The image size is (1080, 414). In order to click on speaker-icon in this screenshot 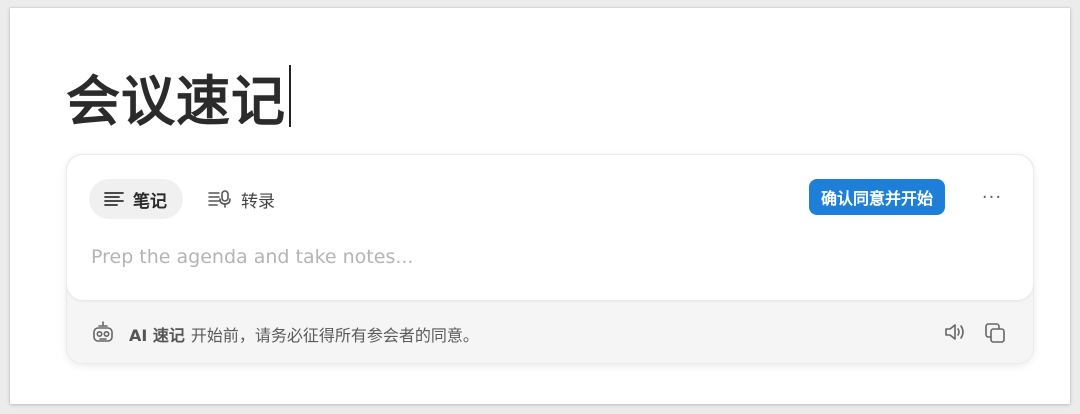, I will do `click(955, 334)`.